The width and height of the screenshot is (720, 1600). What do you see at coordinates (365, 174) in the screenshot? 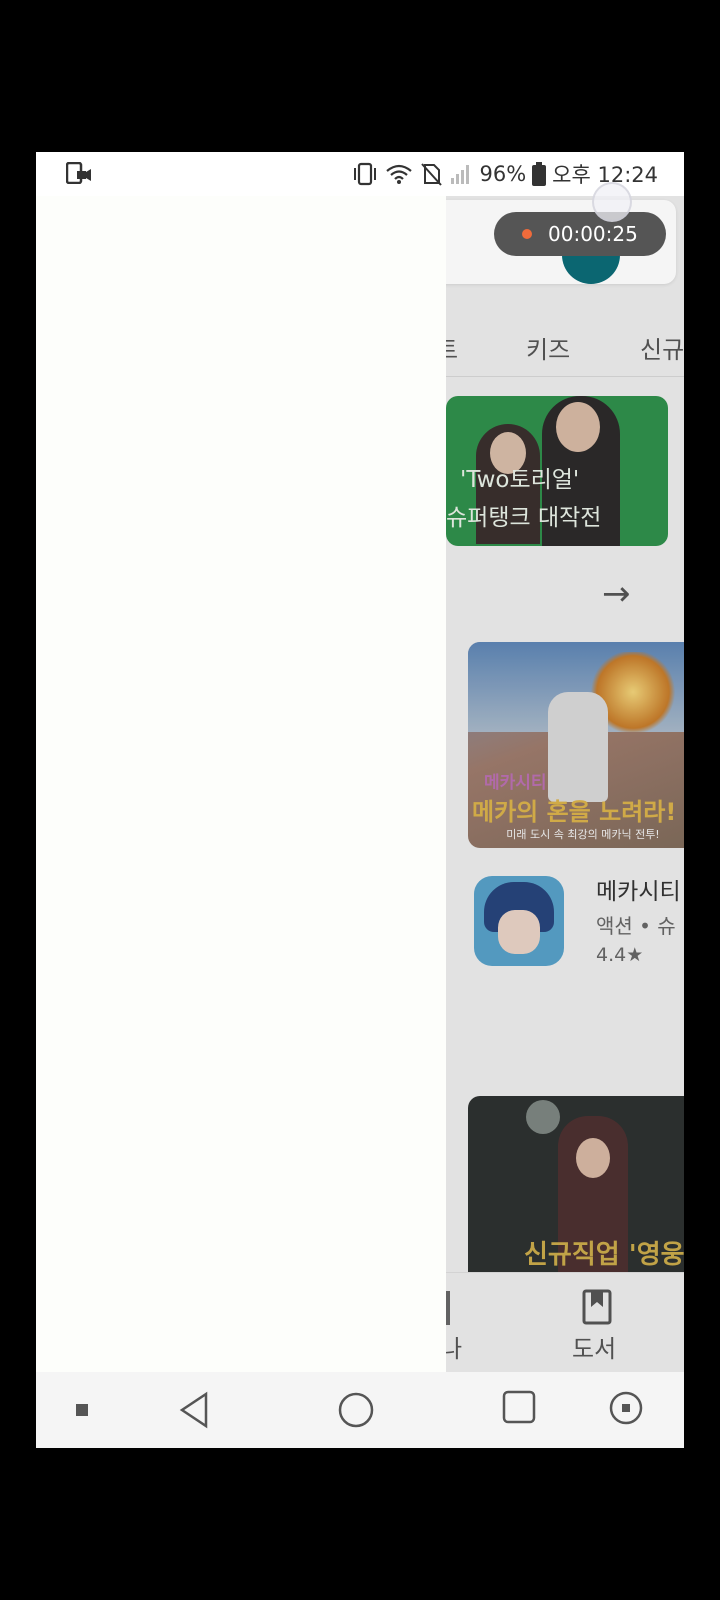
I see `vibrate-icon` at bounding box center [365, 174].